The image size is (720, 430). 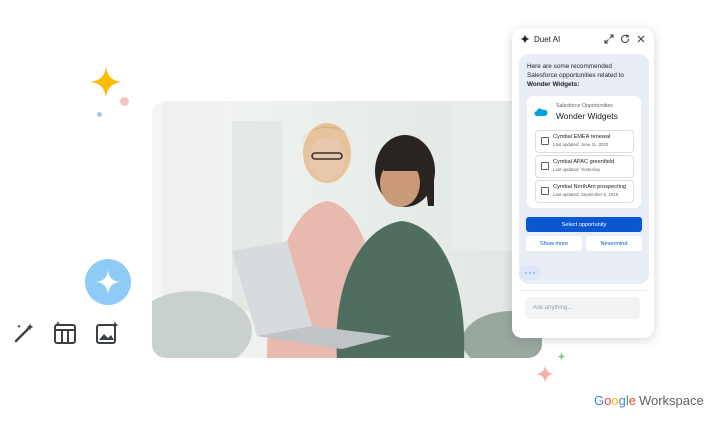 What do you see at coordinates (106, 82) in the screenshot?
I see `yellow-sparkle-icon` at bounding box center [106, 82].